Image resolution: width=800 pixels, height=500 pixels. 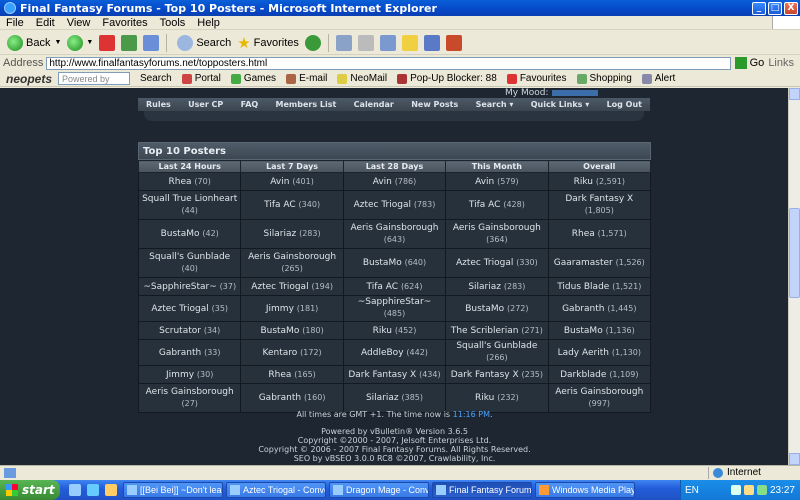 What do you see at coordinates (202, 43) in the screenshot?
I see `search-button: Search` at bounding box center [202, 43].